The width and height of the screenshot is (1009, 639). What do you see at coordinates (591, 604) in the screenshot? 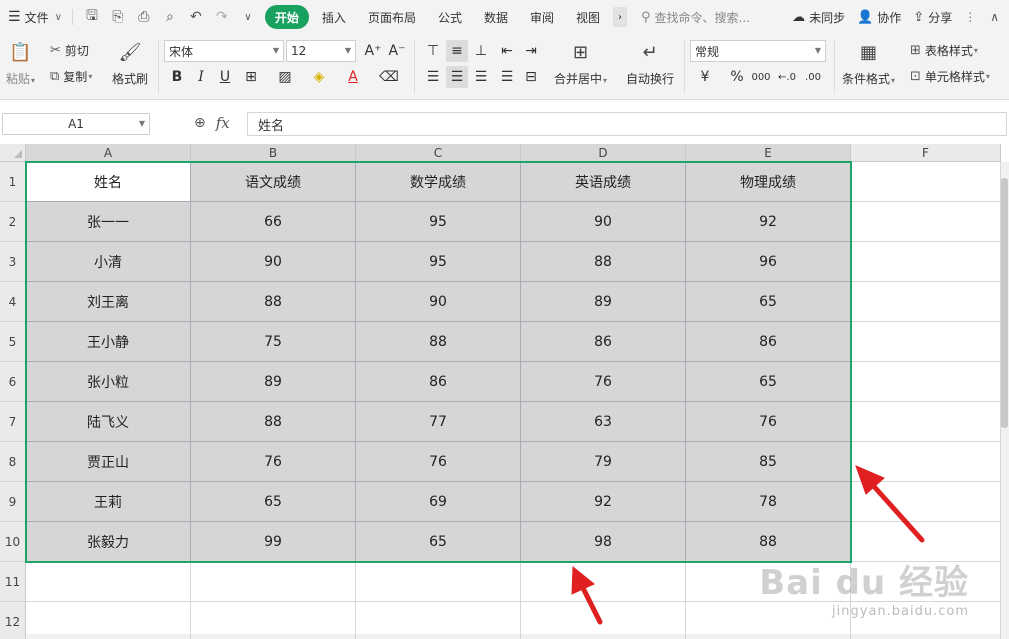
I see `arrow-bottom-shaft` at bounding box center [591, 604].